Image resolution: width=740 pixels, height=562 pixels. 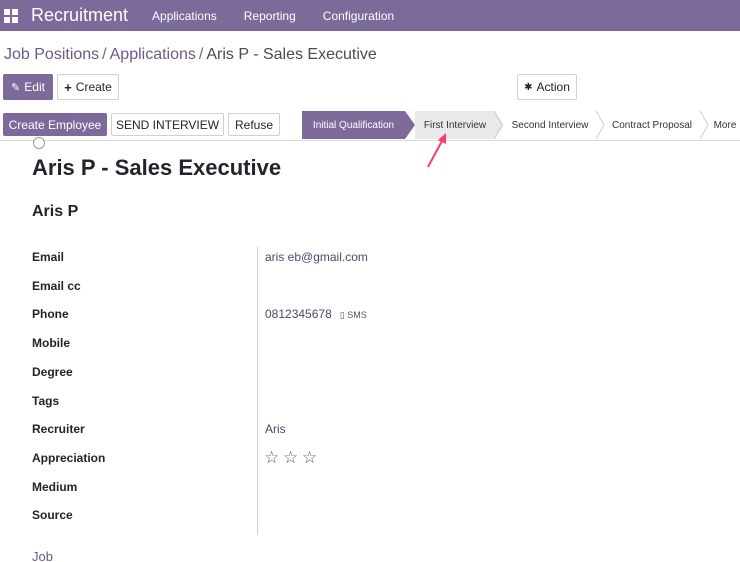 I want to click on recruiter-field: Aris, so click(x=275, y=429).